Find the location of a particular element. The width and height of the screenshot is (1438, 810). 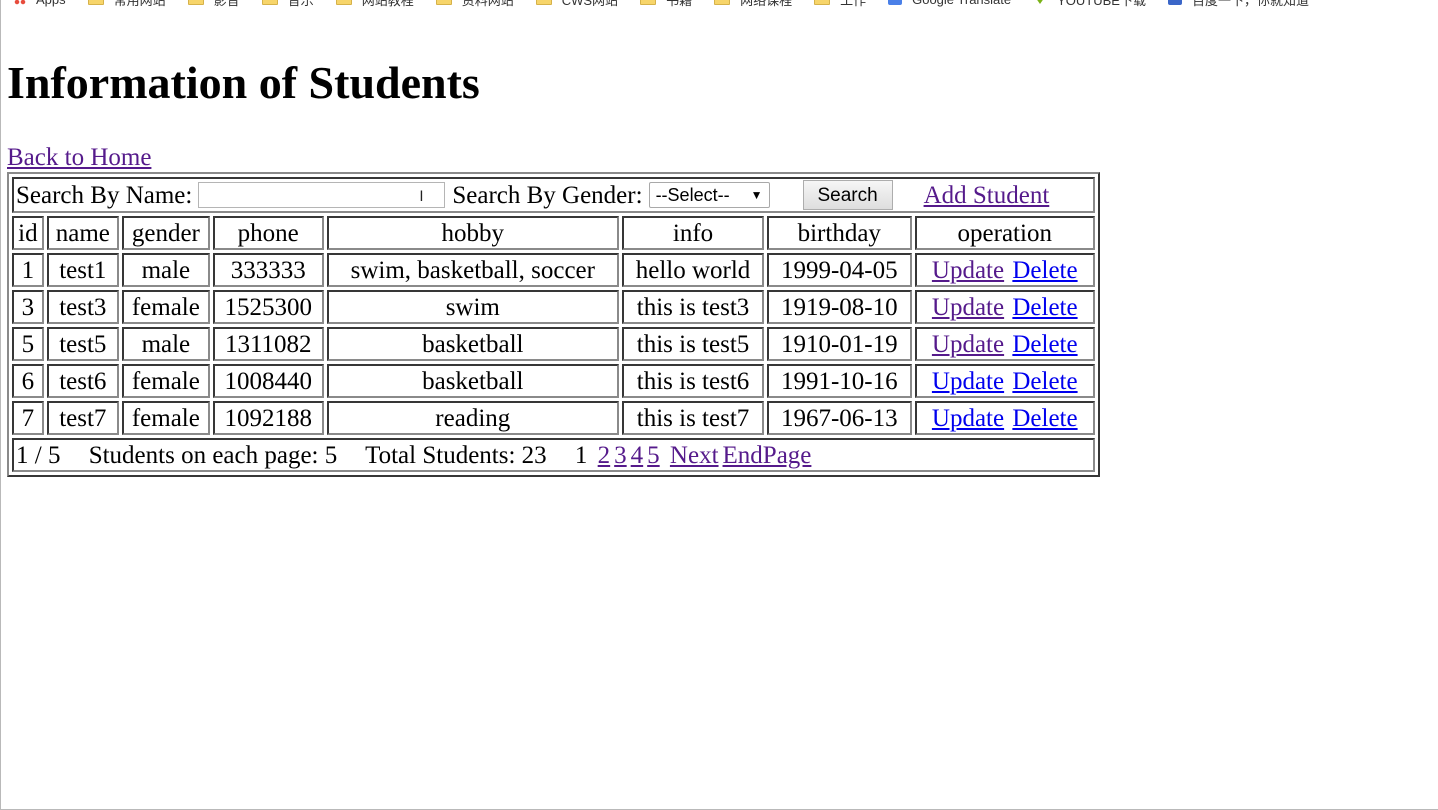

text-cursor-icon: I is located at coordinates (421, 197).